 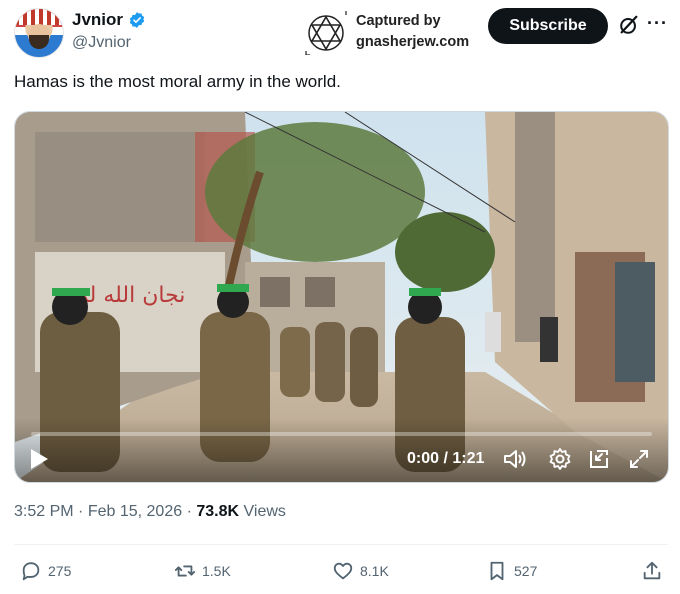 I want to click on star-of-david-logo, so click(x=326, y=33).